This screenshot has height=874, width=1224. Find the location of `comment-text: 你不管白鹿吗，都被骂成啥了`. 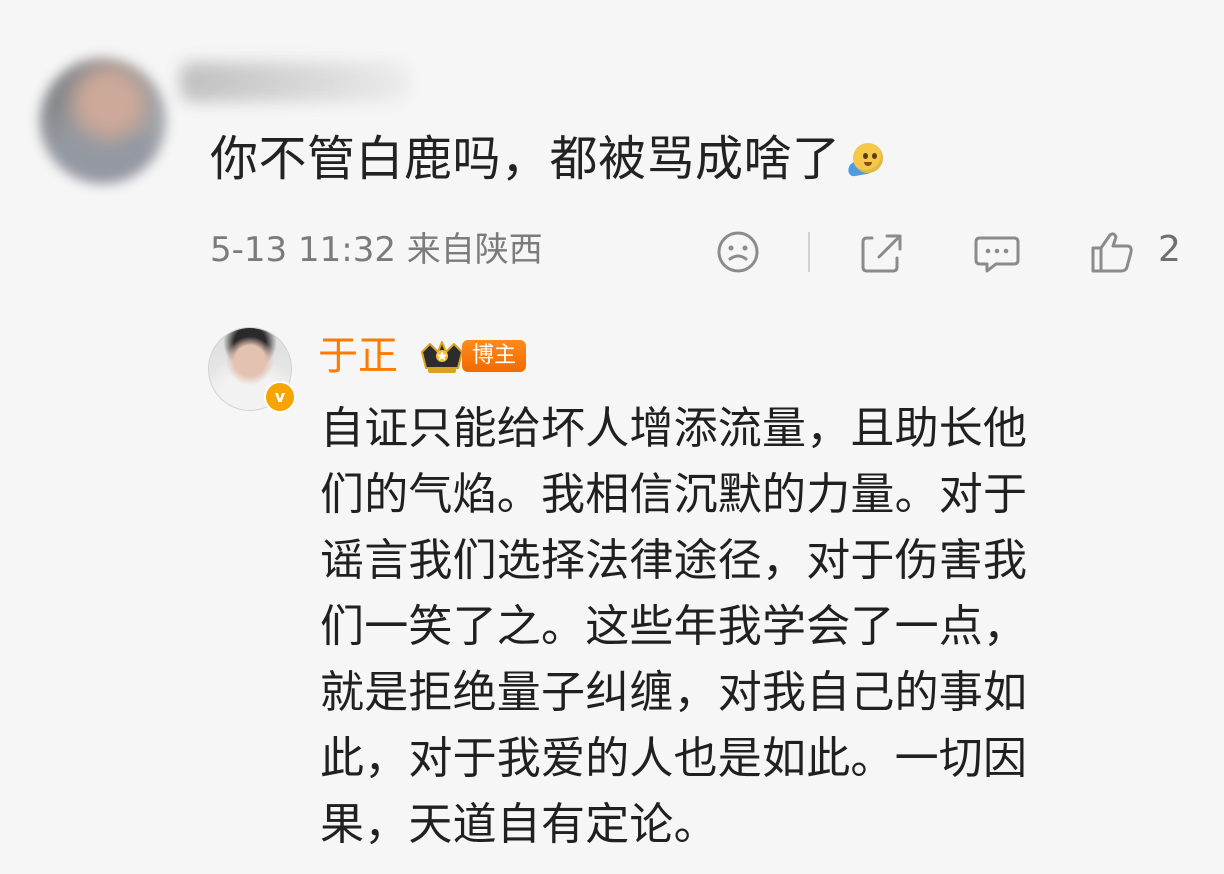

comment-text: 你不管白鹿吗，都被骂成啥了 is located at coordinates (550, 159).